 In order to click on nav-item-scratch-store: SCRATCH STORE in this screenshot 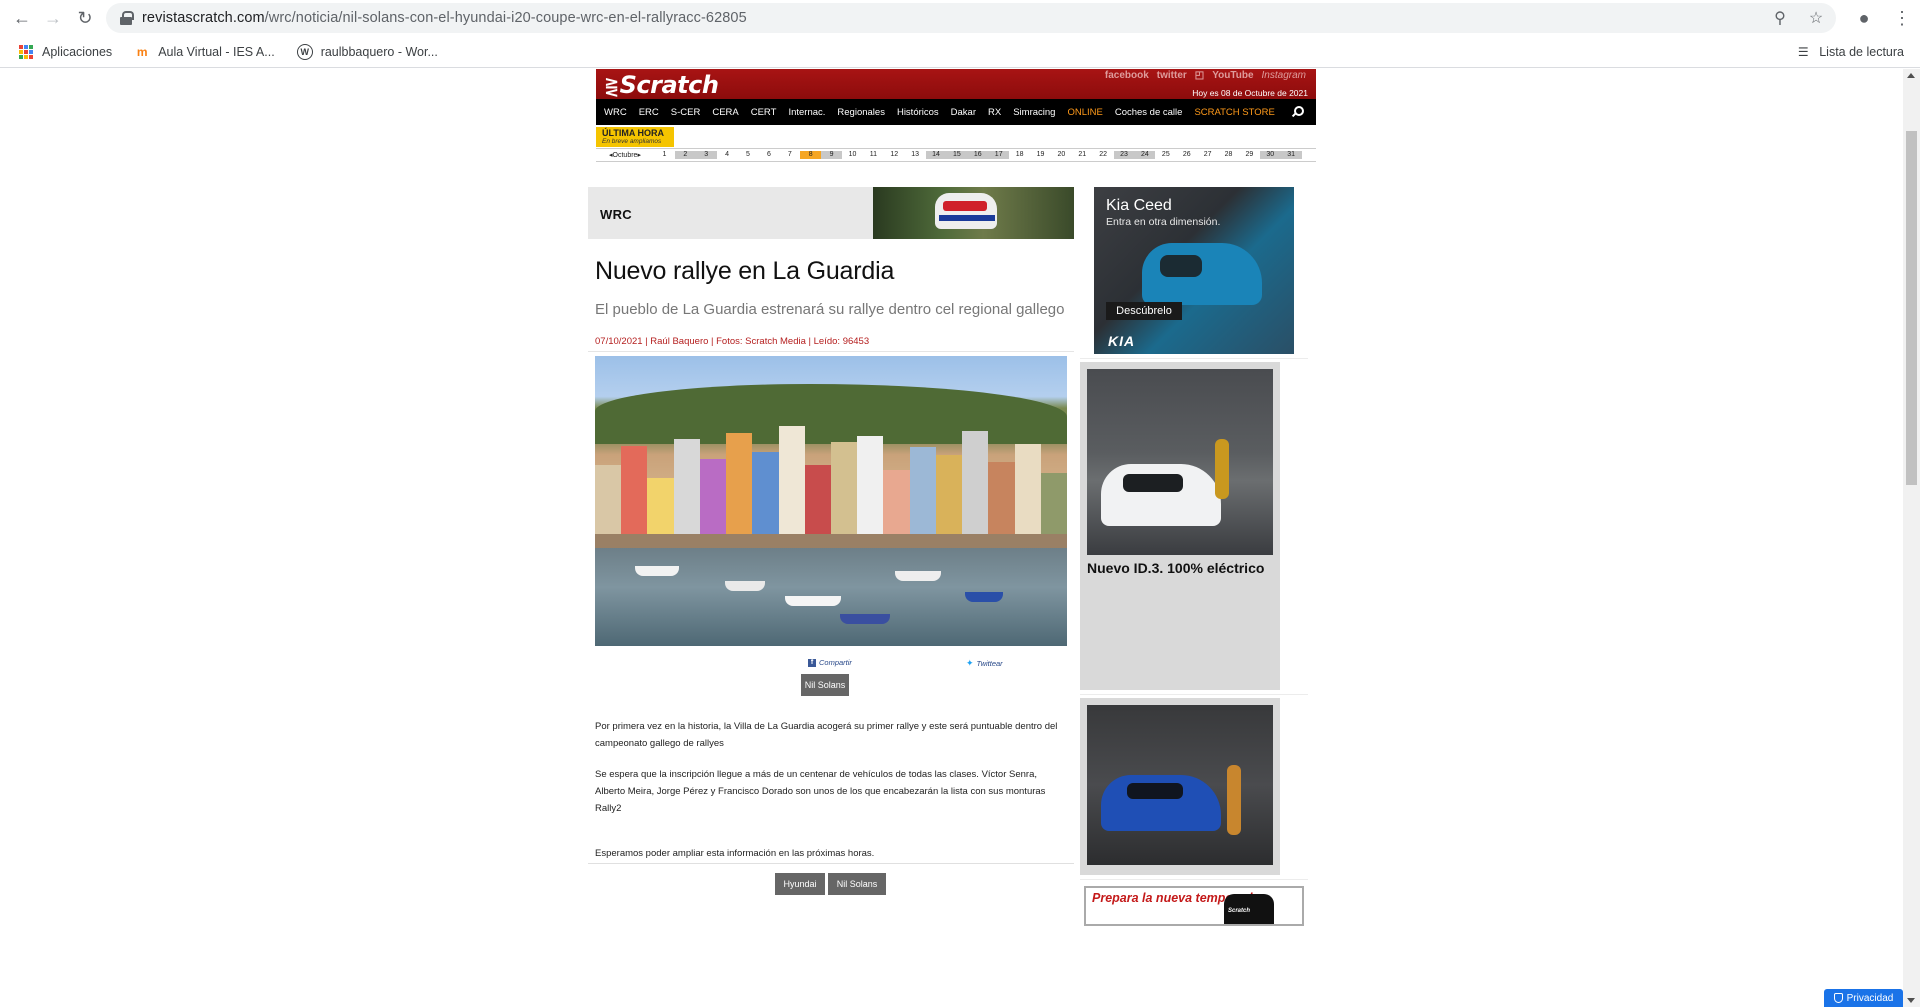, I will do `click(1234, 112)`.